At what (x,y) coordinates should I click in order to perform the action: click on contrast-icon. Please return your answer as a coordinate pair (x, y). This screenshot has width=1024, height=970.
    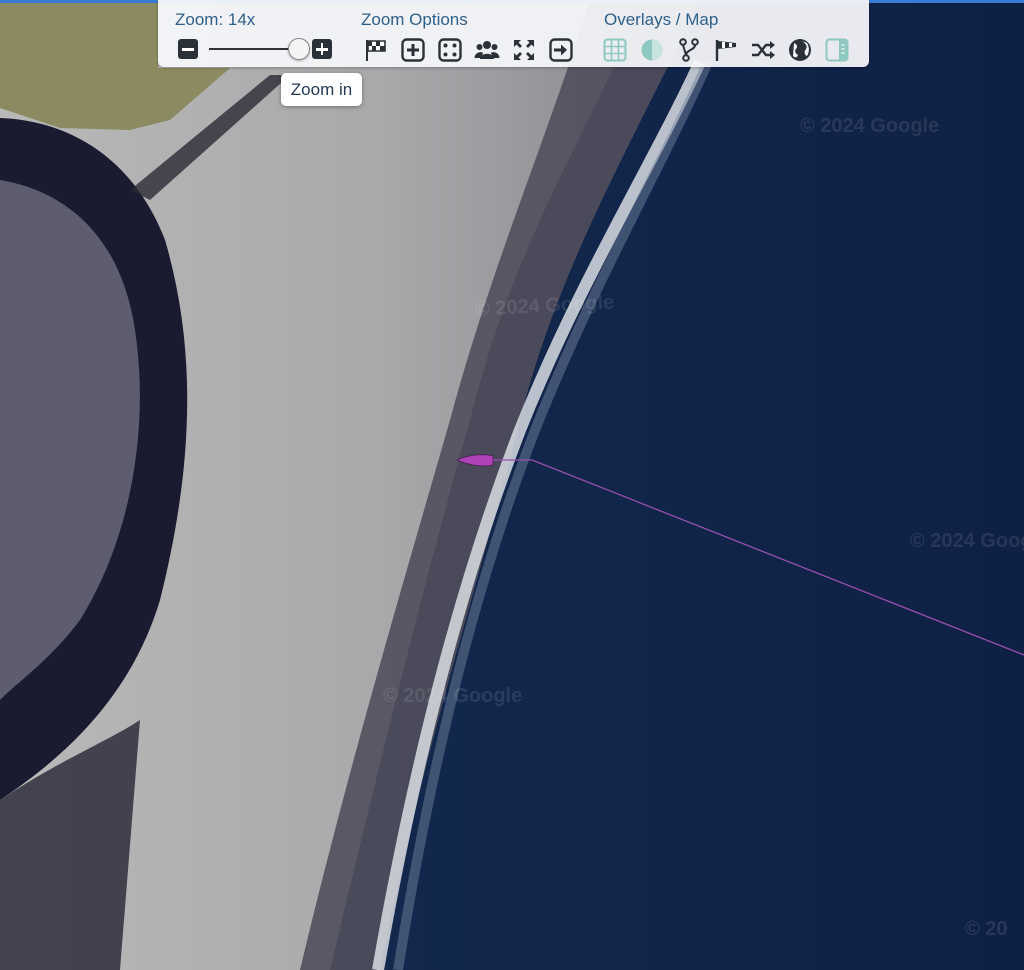
    Looking at the image, I should click on (652, 50).